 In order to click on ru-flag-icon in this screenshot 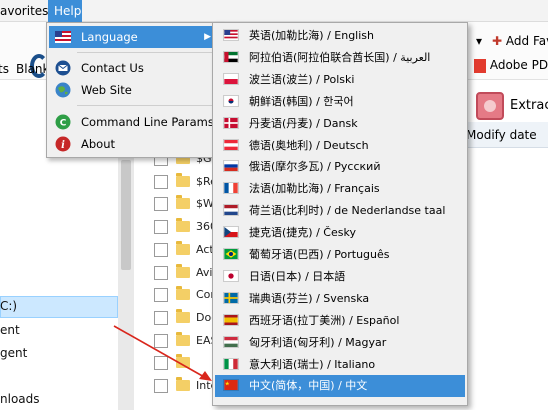, I will do `click(231, 166)`.